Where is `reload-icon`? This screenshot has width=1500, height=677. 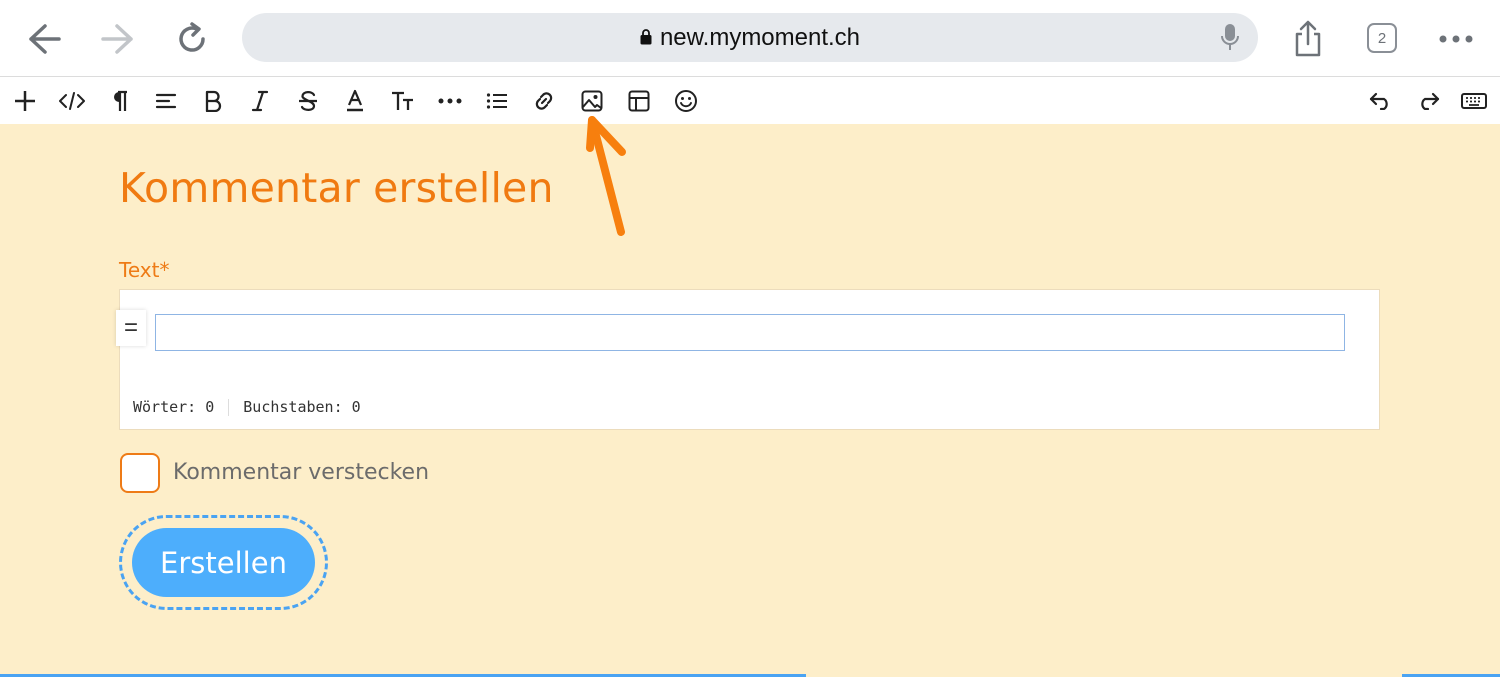 reload-icon is located at coordinates (192, 39).